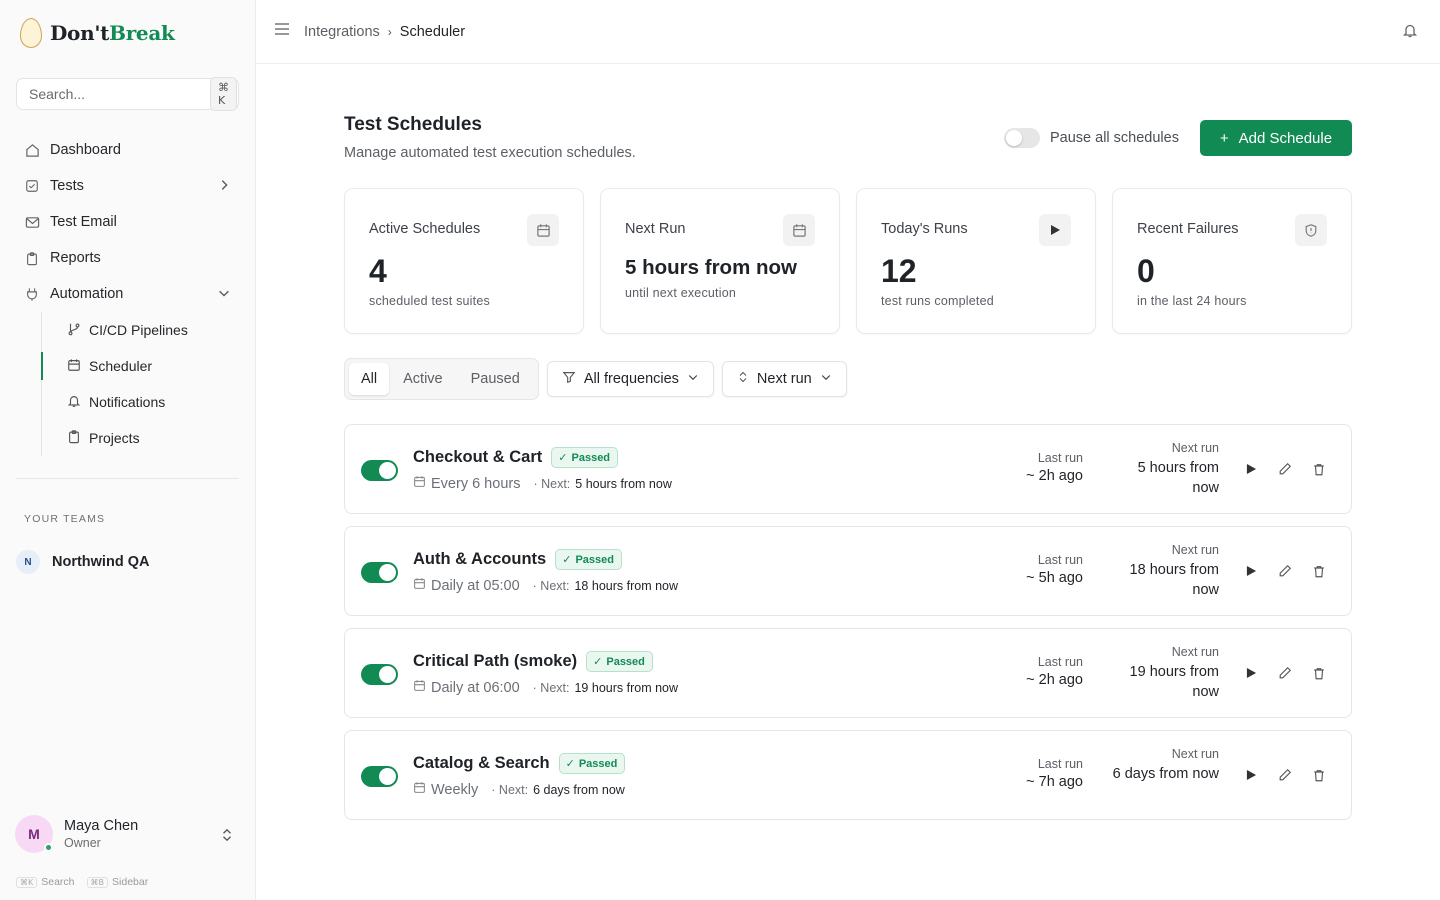 Image resolution: width=1440 pixels, height=900 pixels. What do you see at coordinates (588, 559) in the screenshot?
I see `status-badge: ✓ Passed` at bounding box center [588, 559].